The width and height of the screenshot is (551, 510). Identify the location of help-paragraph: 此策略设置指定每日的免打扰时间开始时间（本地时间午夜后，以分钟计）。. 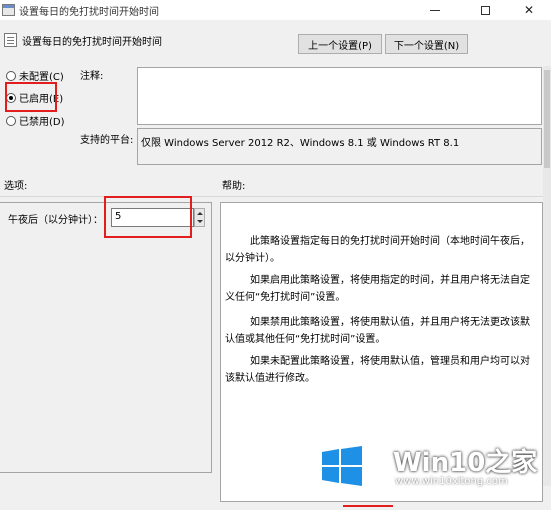
(377, 250).